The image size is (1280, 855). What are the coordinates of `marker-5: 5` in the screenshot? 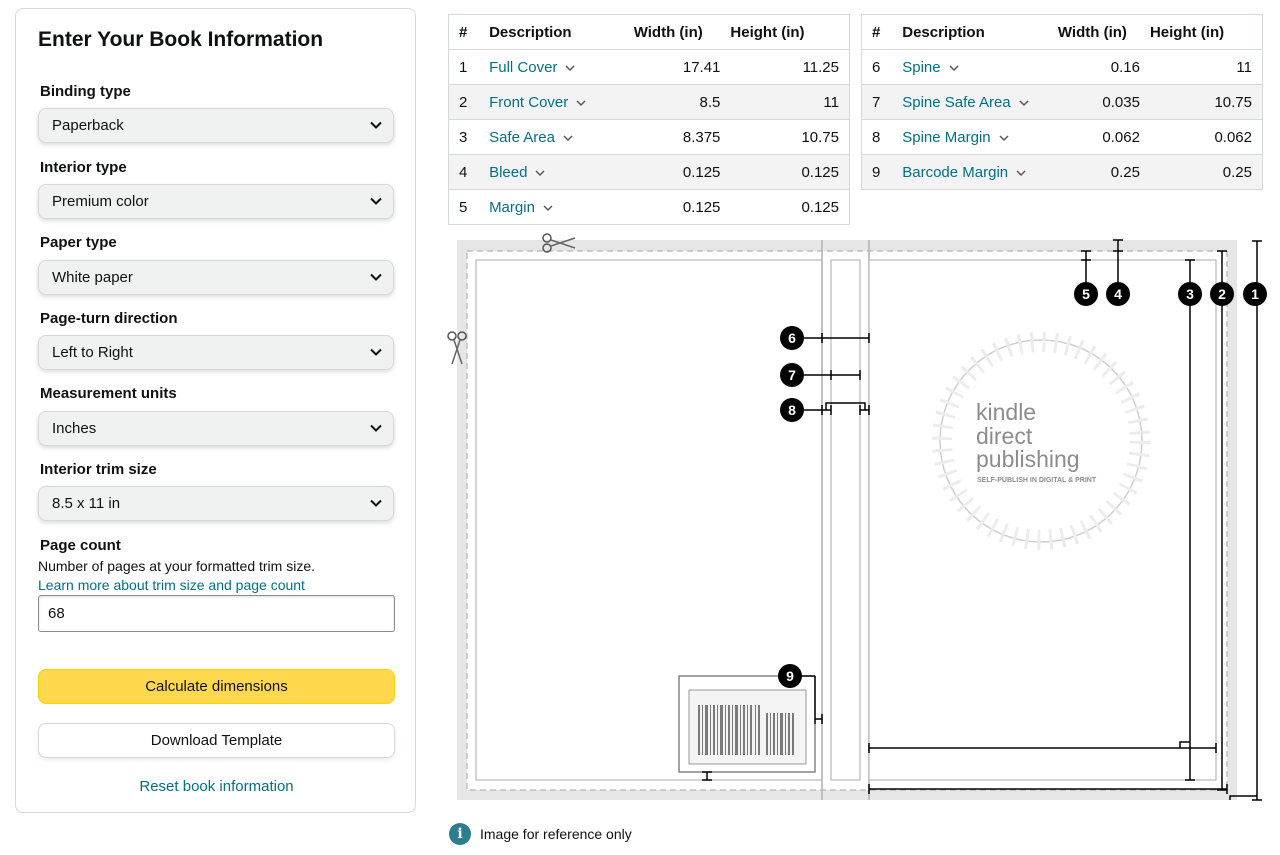 It's located at (1086, 294).